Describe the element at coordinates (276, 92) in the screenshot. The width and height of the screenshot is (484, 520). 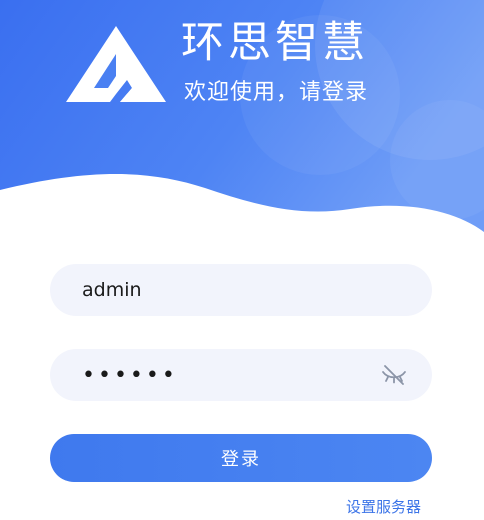
I see `welcome-subtitle: 欢迎使用，请登录` at that location.